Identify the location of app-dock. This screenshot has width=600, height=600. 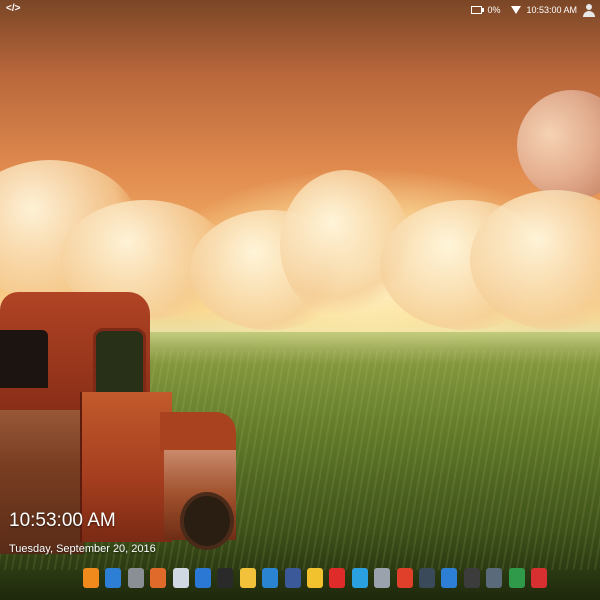
(300, 578).